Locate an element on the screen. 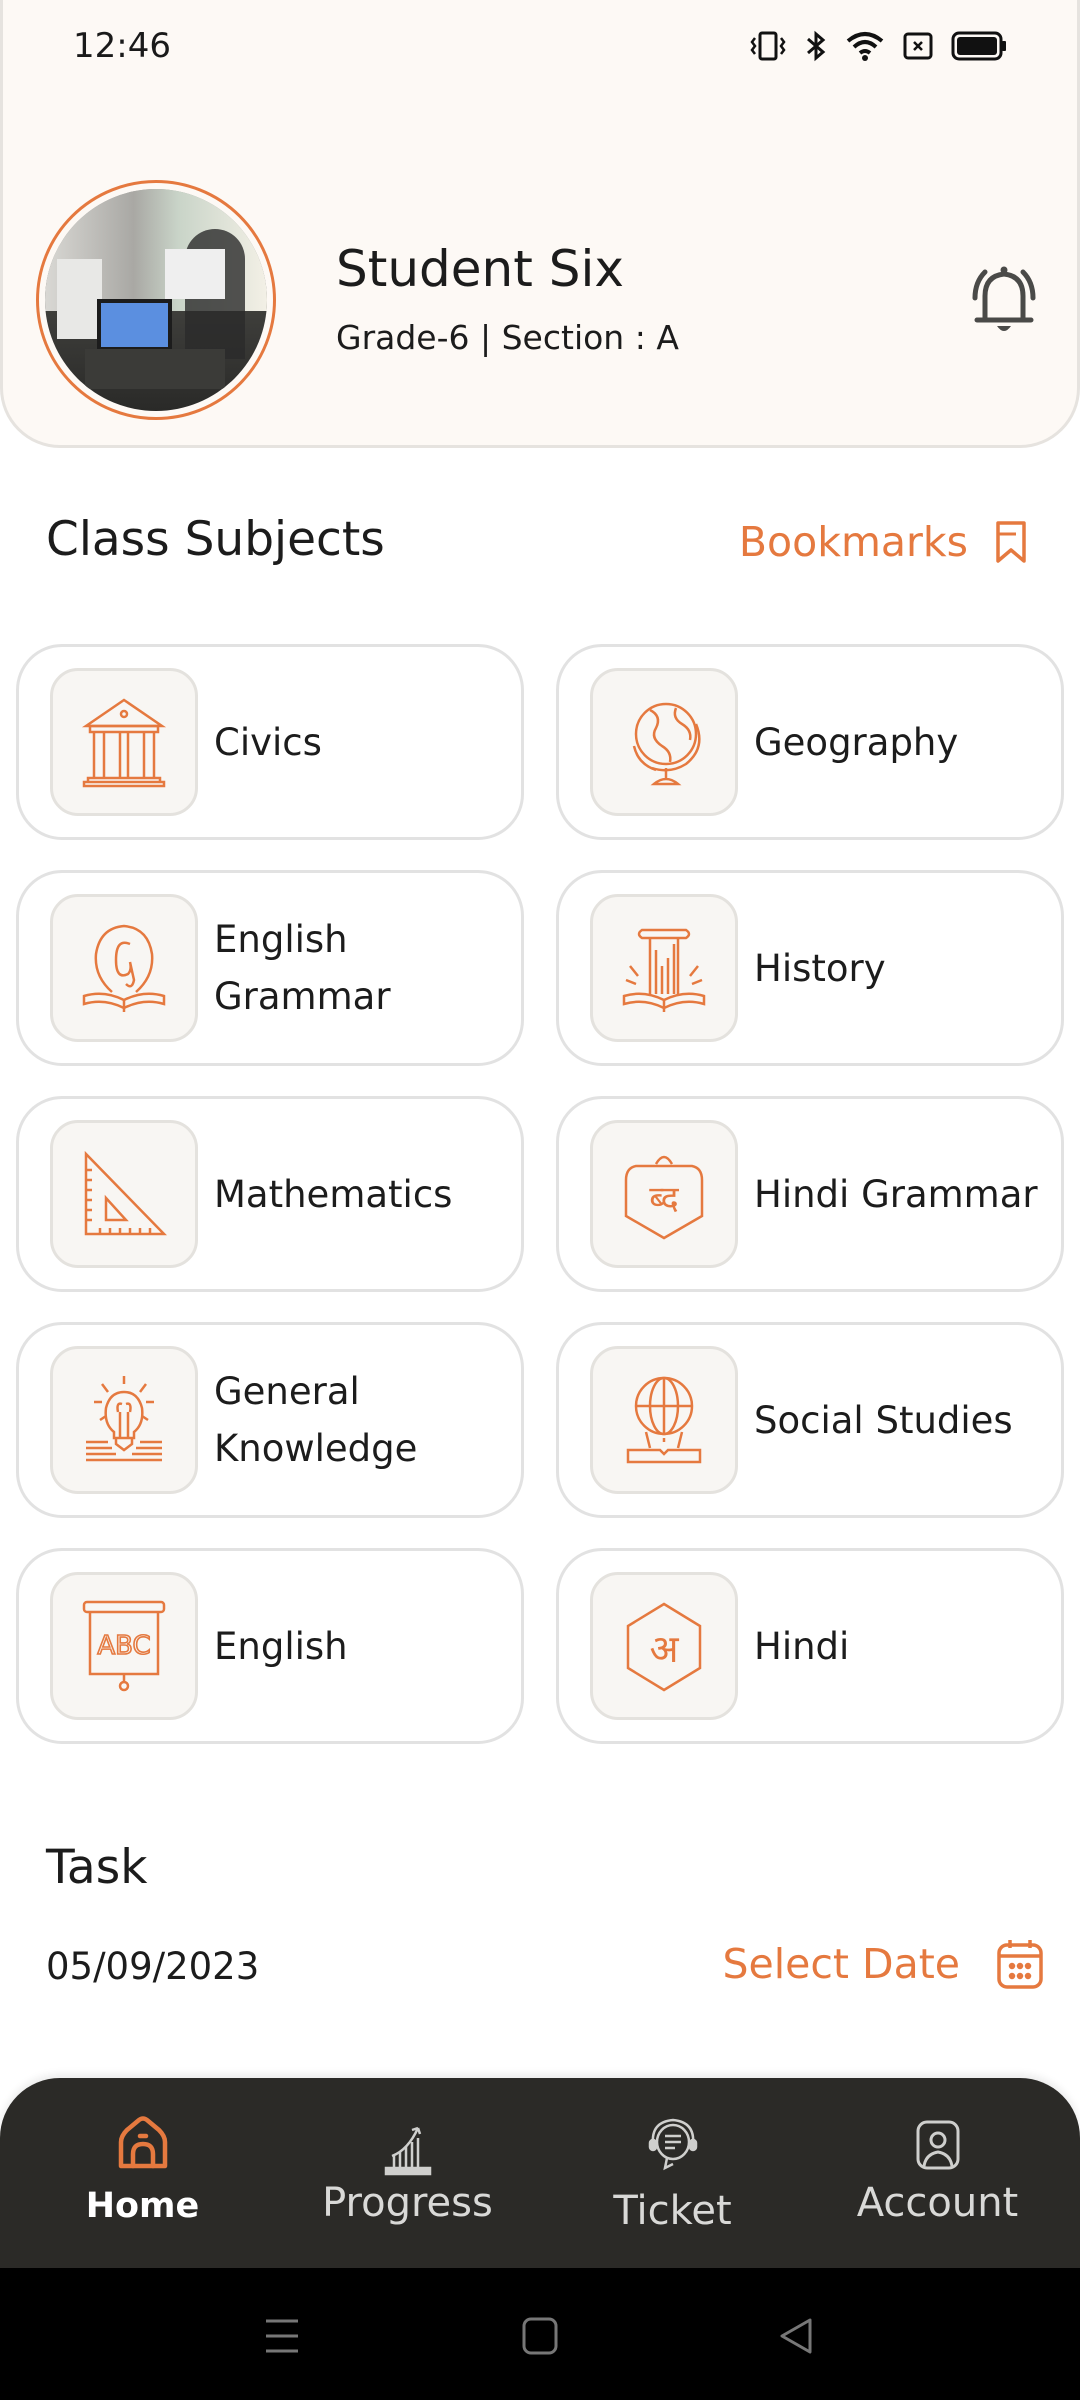 The width and height of the screenshot is (1080, 2400). home-system-icon is located at coordinates (540, 2336).